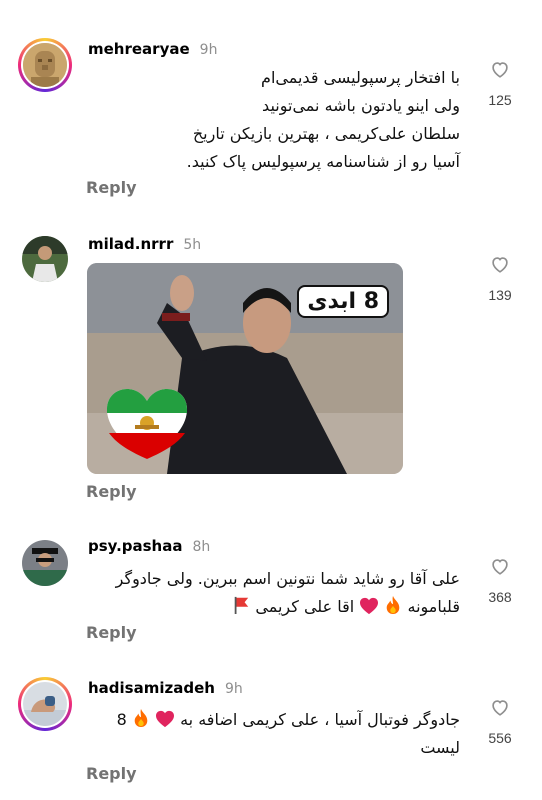 The height and width of the screenshot is (800, 542). I want to click on like-count: 368, so click(500, 597).